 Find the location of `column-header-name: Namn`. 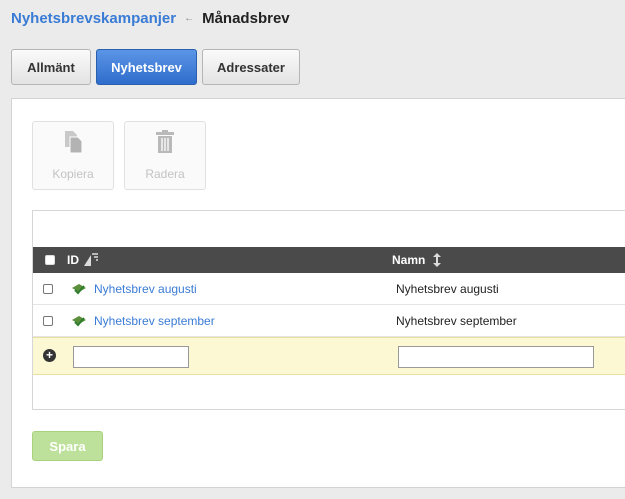

column-header-name: Namn is located at coordinates (417, 260).